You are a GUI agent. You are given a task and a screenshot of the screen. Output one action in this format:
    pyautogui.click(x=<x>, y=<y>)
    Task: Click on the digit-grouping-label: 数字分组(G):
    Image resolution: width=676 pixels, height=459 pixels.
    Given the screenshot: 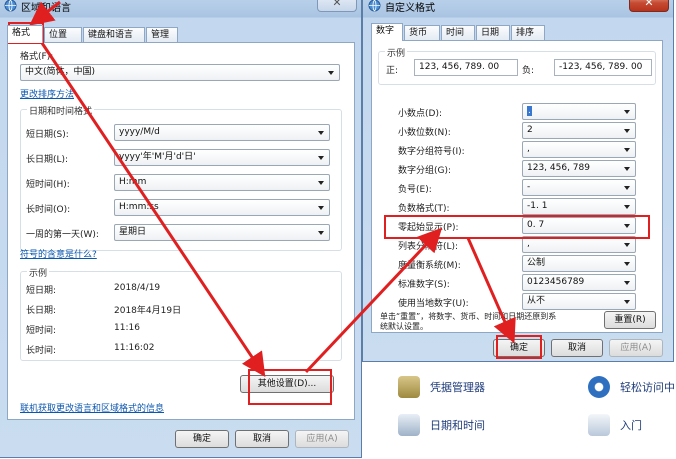 What is the action you would take?
    pyautogui.click(x=425, y=171)
    